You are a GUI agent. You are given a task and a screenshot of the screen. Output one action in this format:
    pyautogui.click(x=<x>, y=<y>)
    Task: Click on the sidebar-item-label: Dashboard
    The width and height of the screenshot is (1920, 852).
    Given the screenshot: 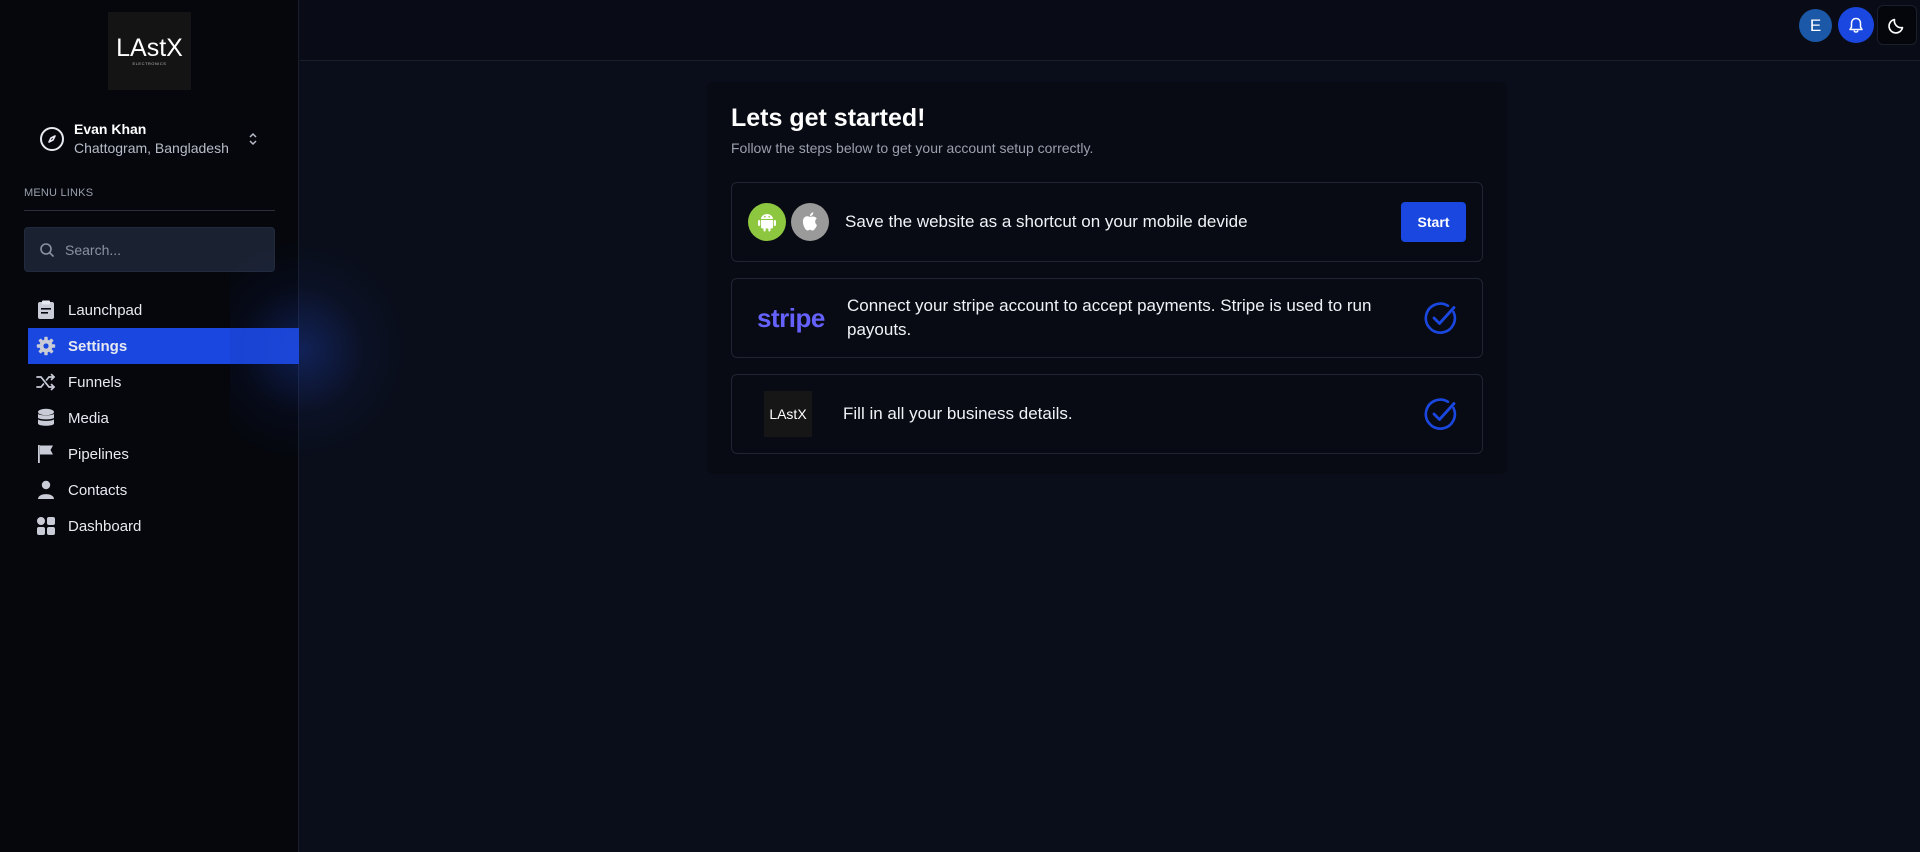 What is the action you would take?
    pyautogui.click(x=105, y=526)
    